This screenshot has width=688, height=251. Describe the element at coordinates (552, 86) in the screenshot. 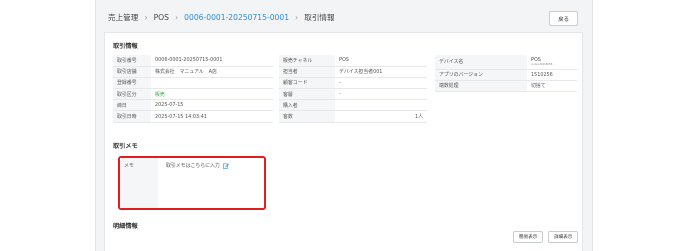

I see `row-value: 切捨て` at that location.